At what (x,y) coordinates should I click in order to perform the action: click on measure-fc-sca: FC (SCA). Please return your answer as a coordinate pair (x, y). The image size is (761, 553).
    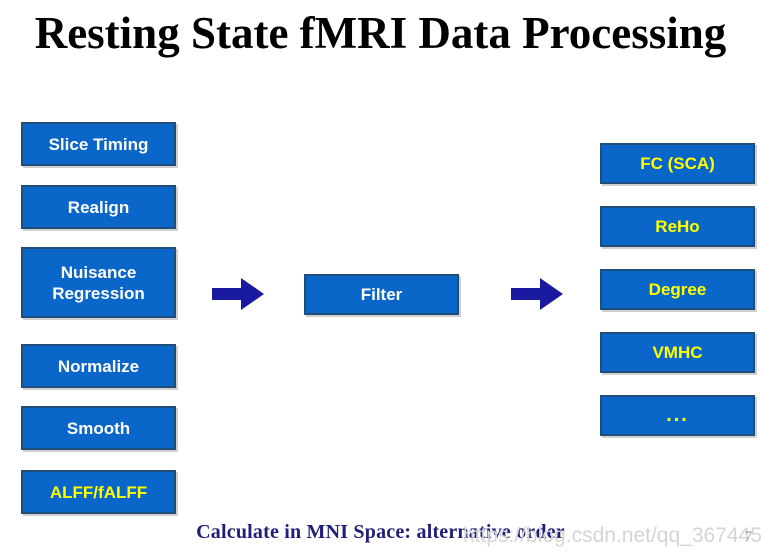
    Looking at the image, I should click on (677, 163).